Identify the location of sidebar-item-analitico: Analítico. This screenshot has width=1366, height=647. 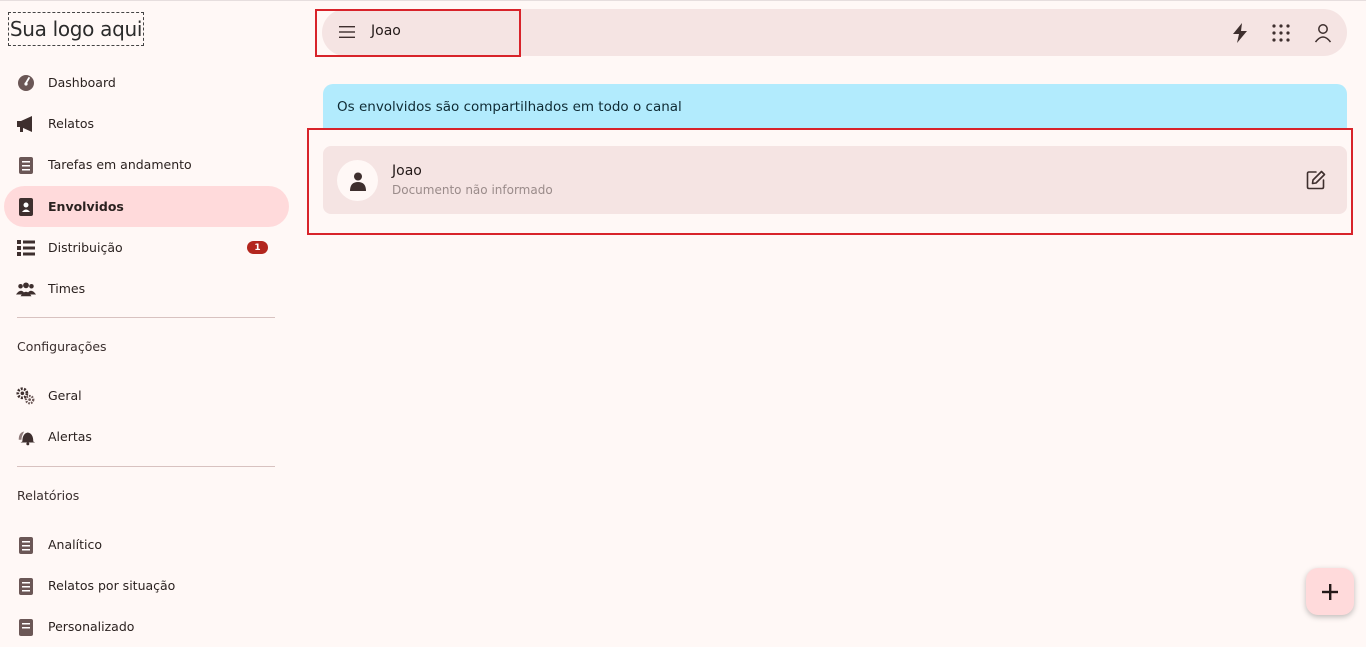
(146, 544).